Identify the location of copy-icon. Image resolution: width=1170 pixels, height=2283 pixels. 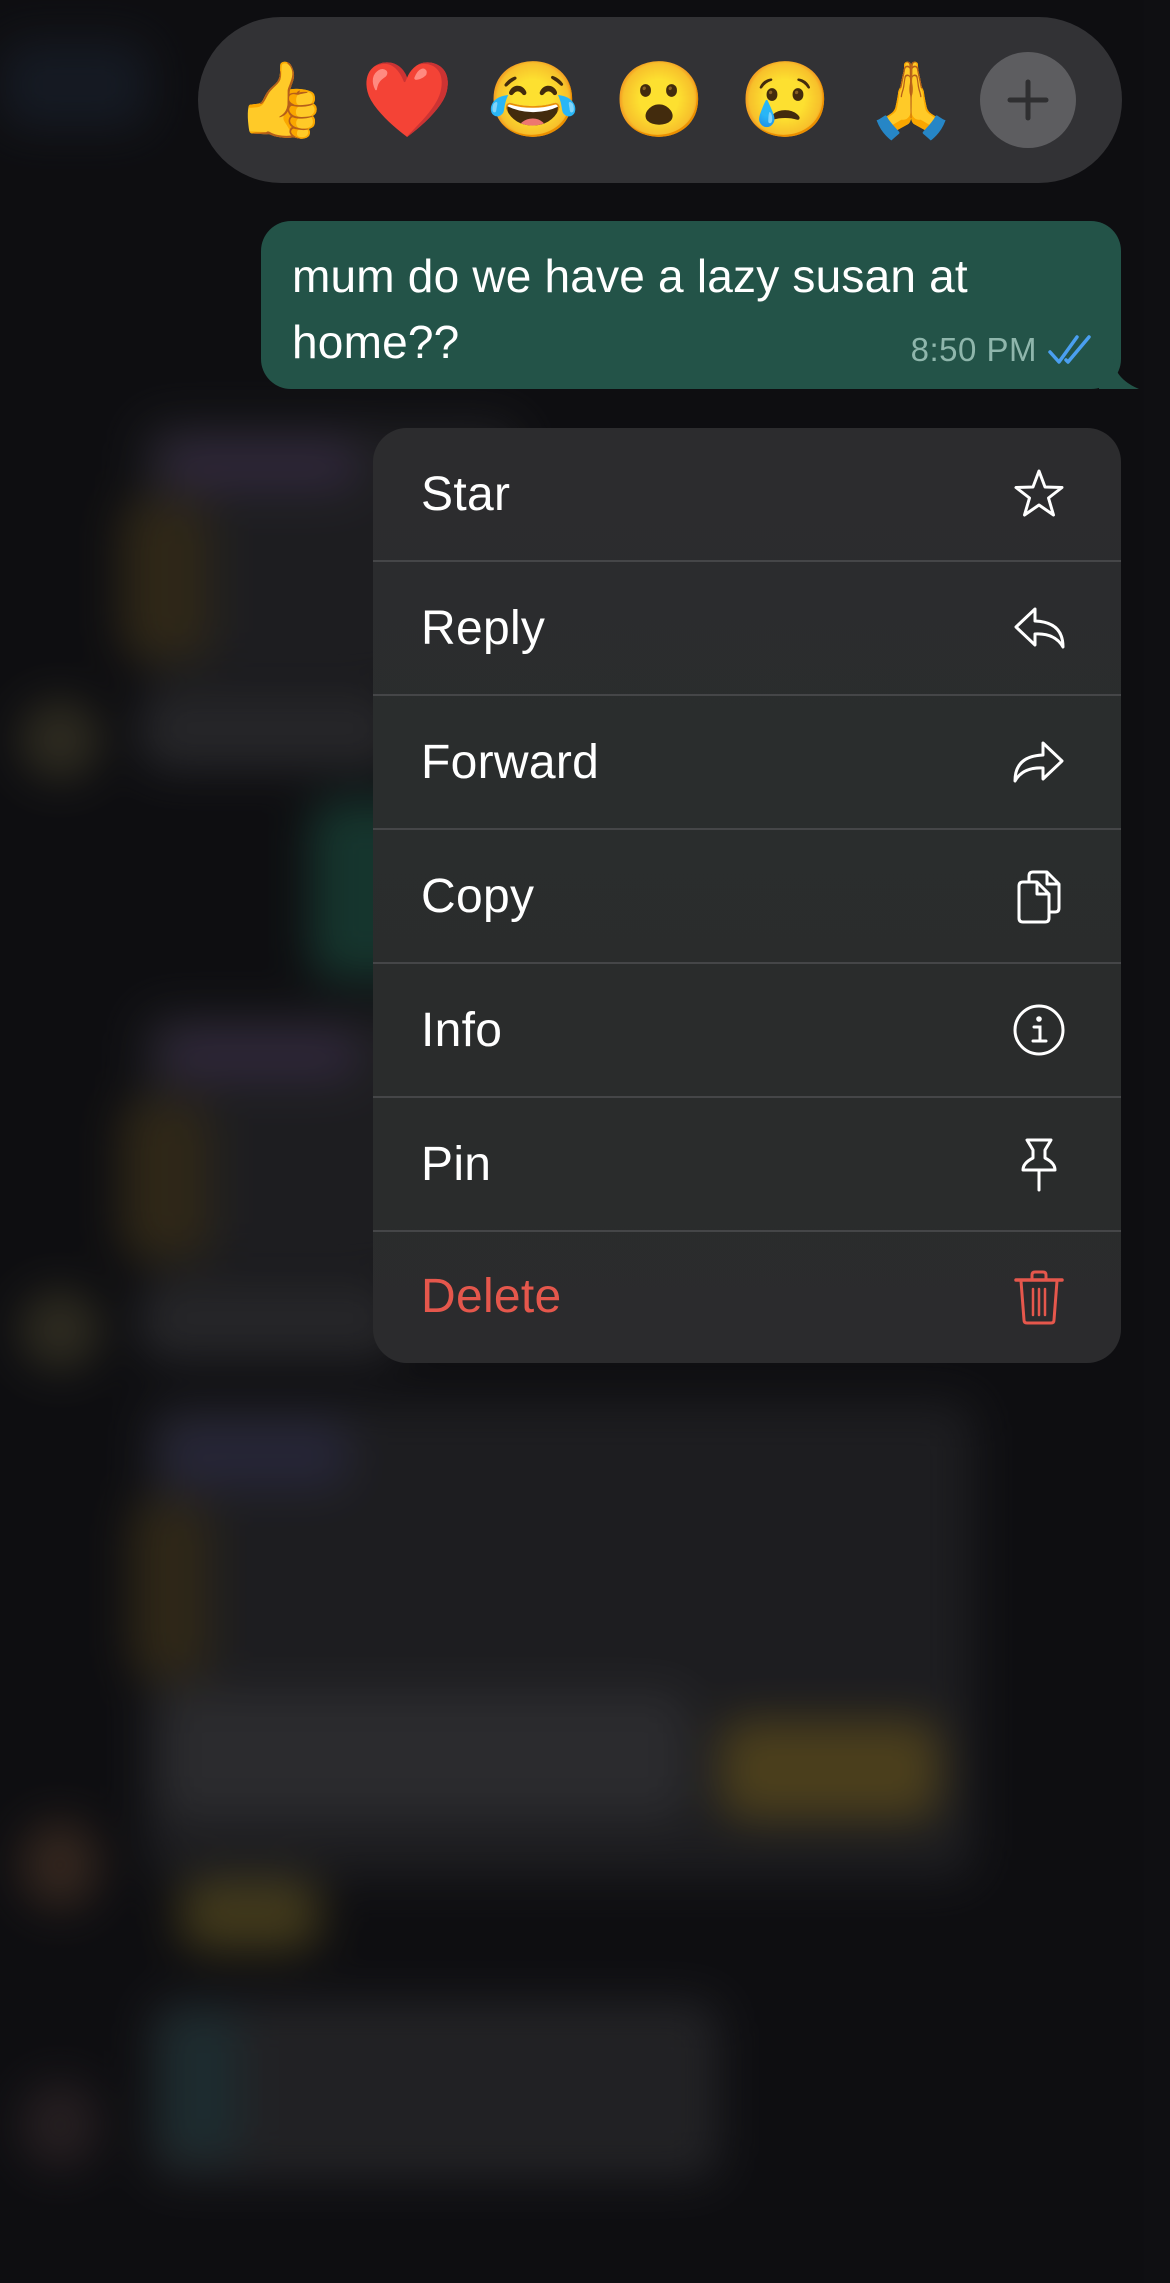
(1039, 896).